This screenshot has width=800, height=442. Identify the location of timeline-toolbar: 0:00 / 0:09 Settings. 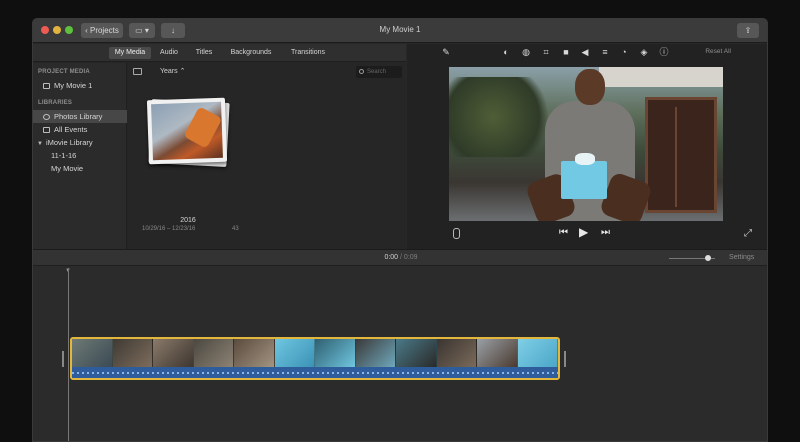
(400, 258).